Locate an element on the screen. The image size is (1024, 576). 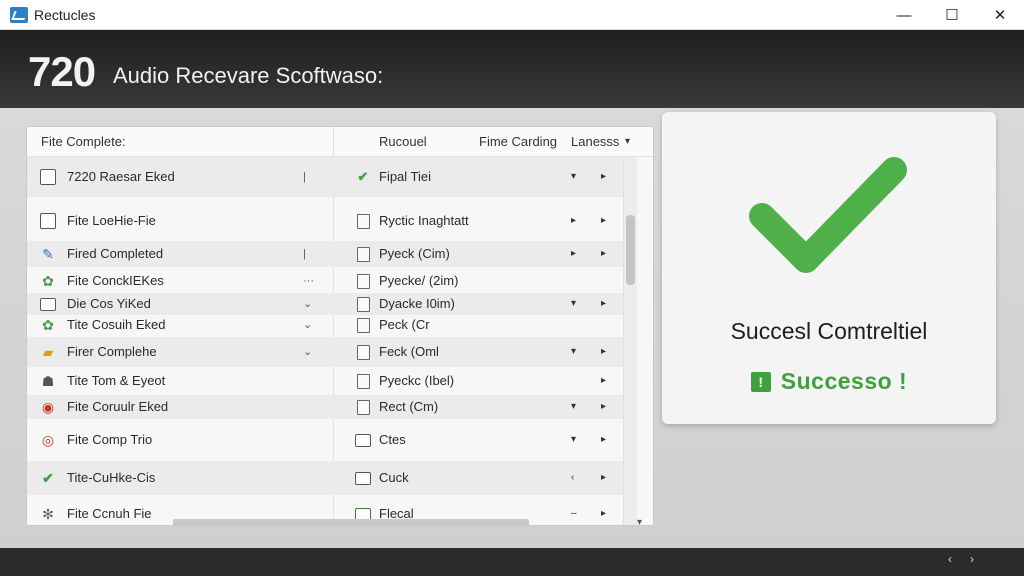
row-marker: ··· is located at coordinates (308, 281).